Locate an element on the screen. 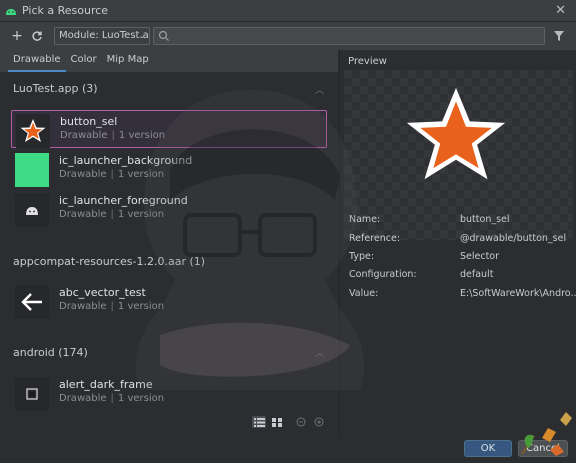  list-item: button_sel Drawable | 1 version is located at coordinates (169, 129).